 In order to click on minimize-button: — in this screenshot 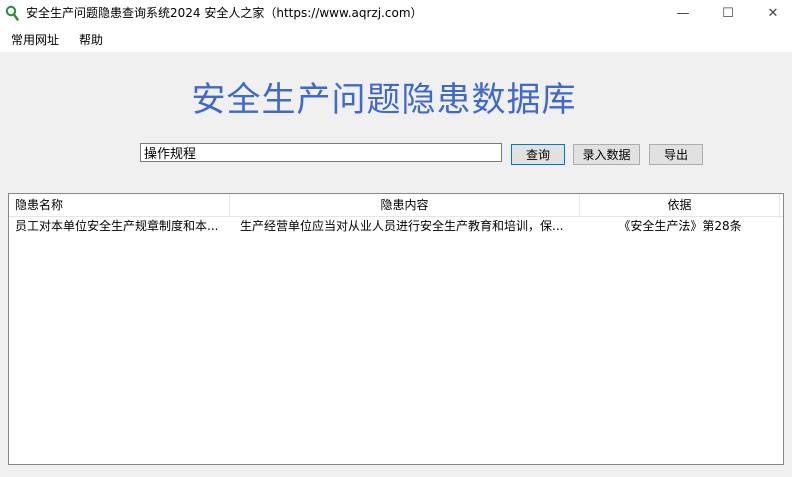, I will do `click(683, 13)`.